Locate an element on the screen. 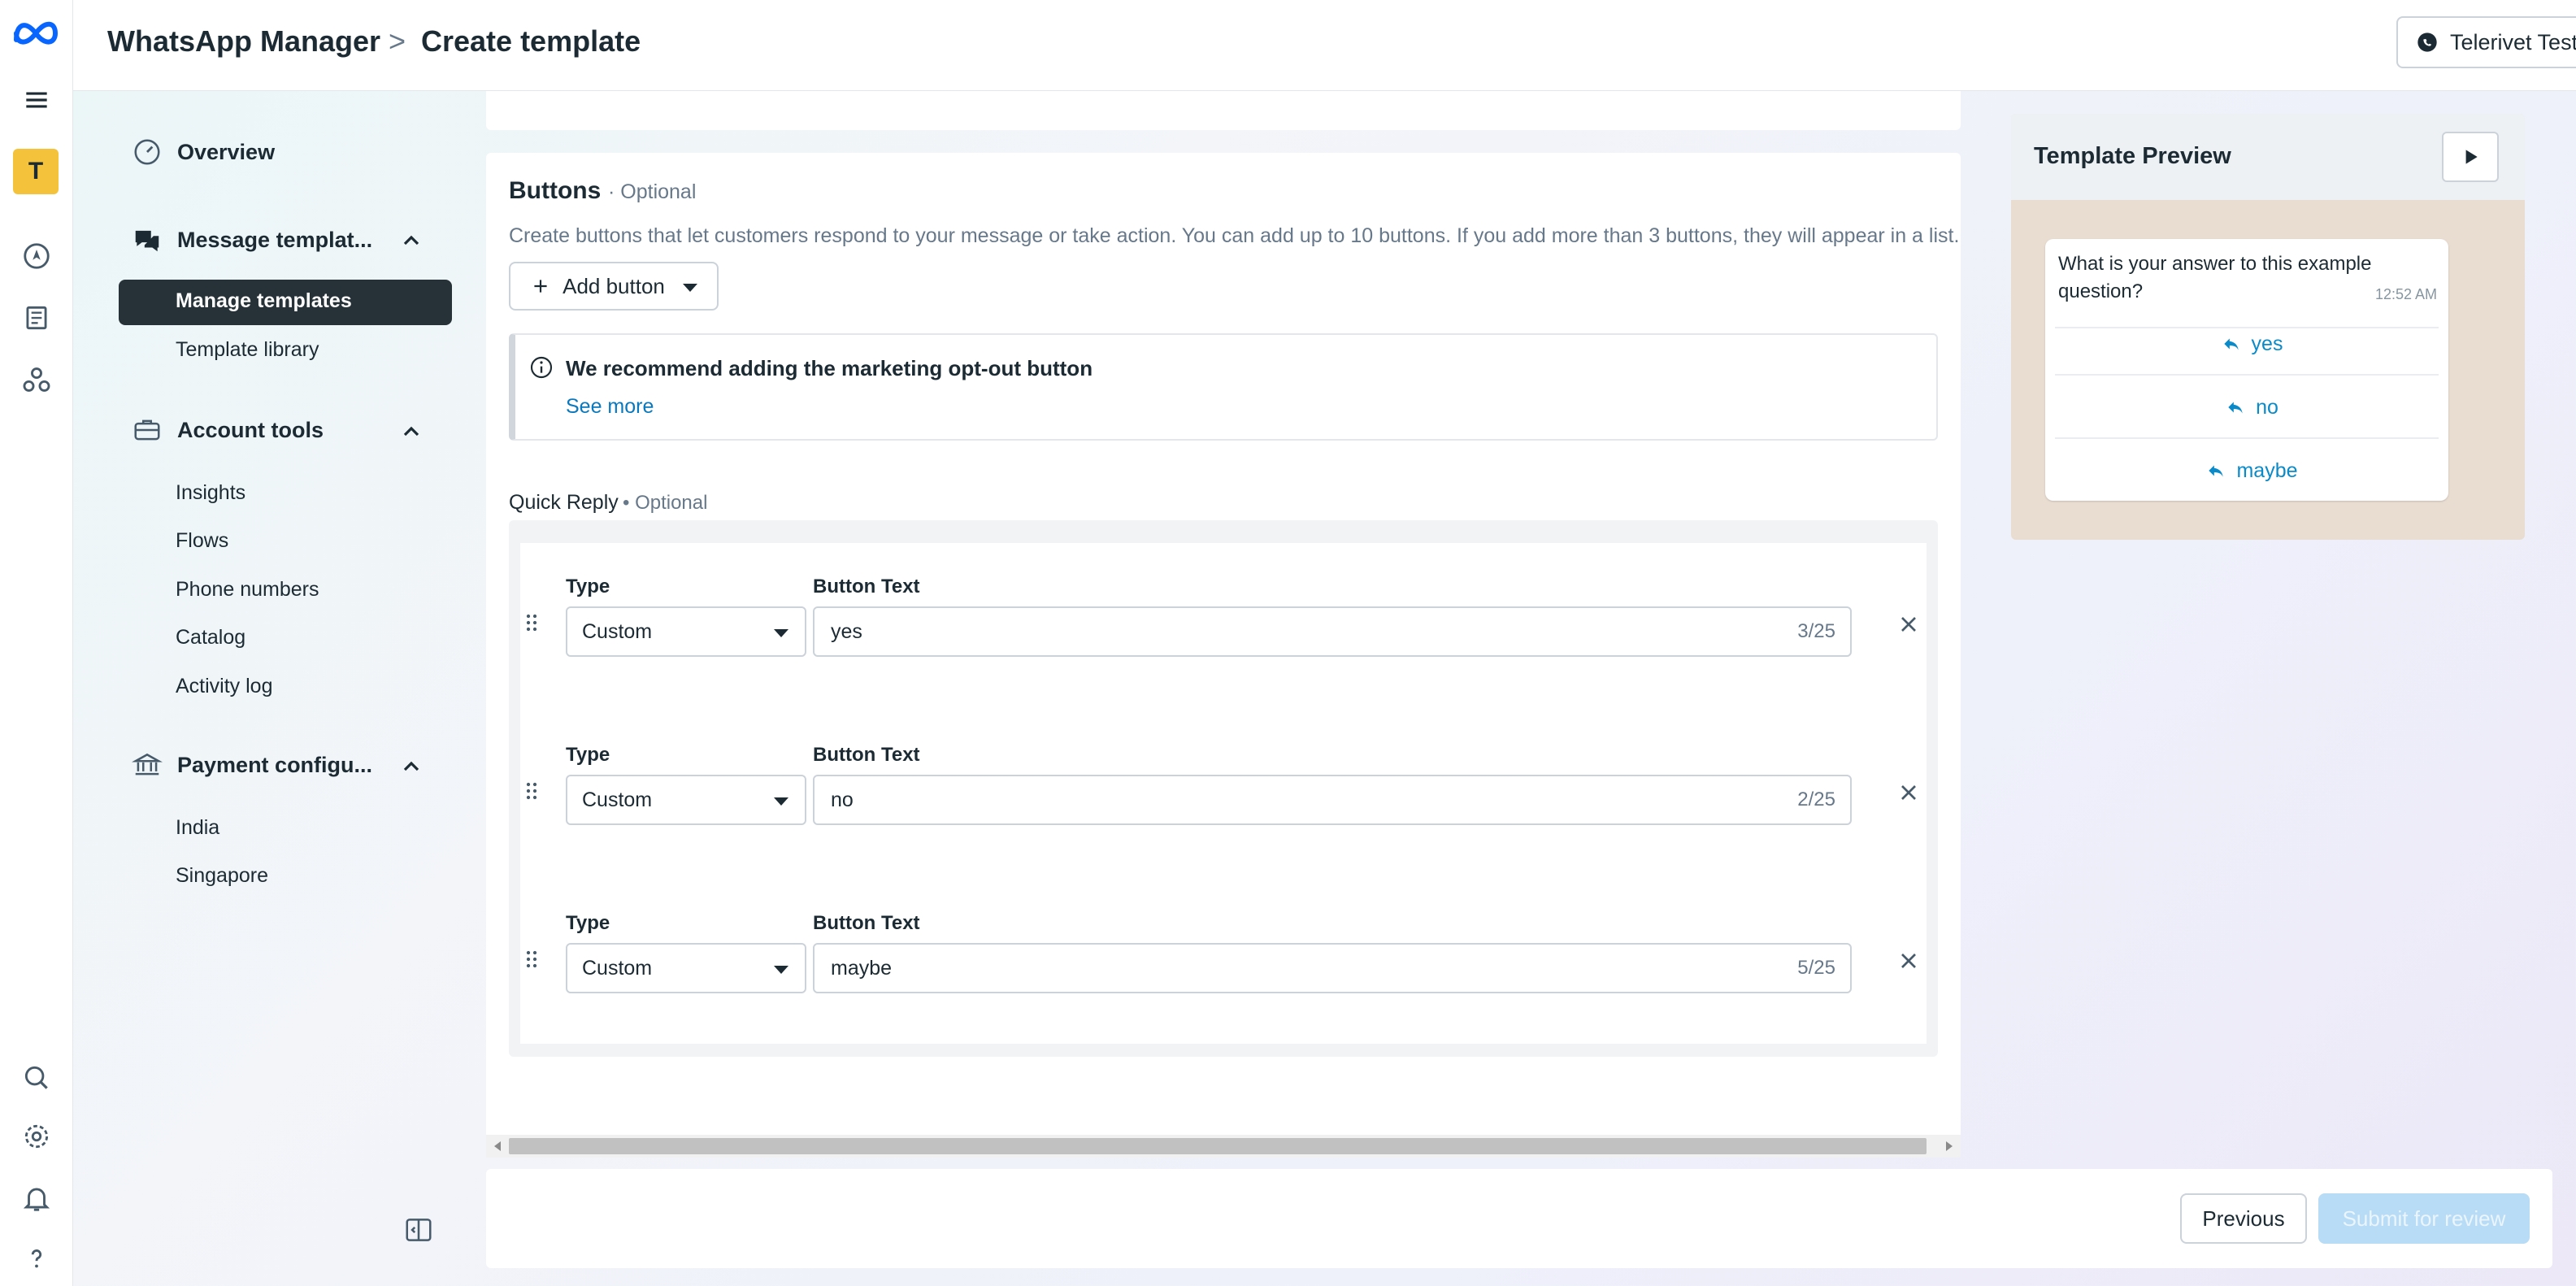 The image size is (2576, 1286). footer-bar: Previous Submit for review is located at coordinates (1519, 1218).